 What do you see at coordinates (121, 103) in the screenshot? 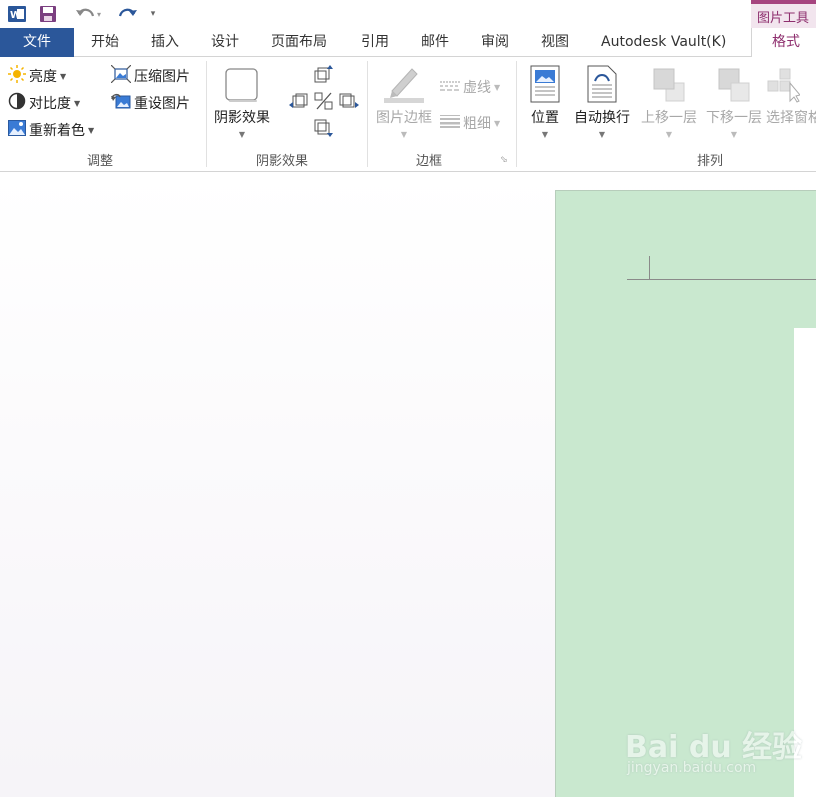
I see `reset-picture-icon` at bounding box center [121, 103].